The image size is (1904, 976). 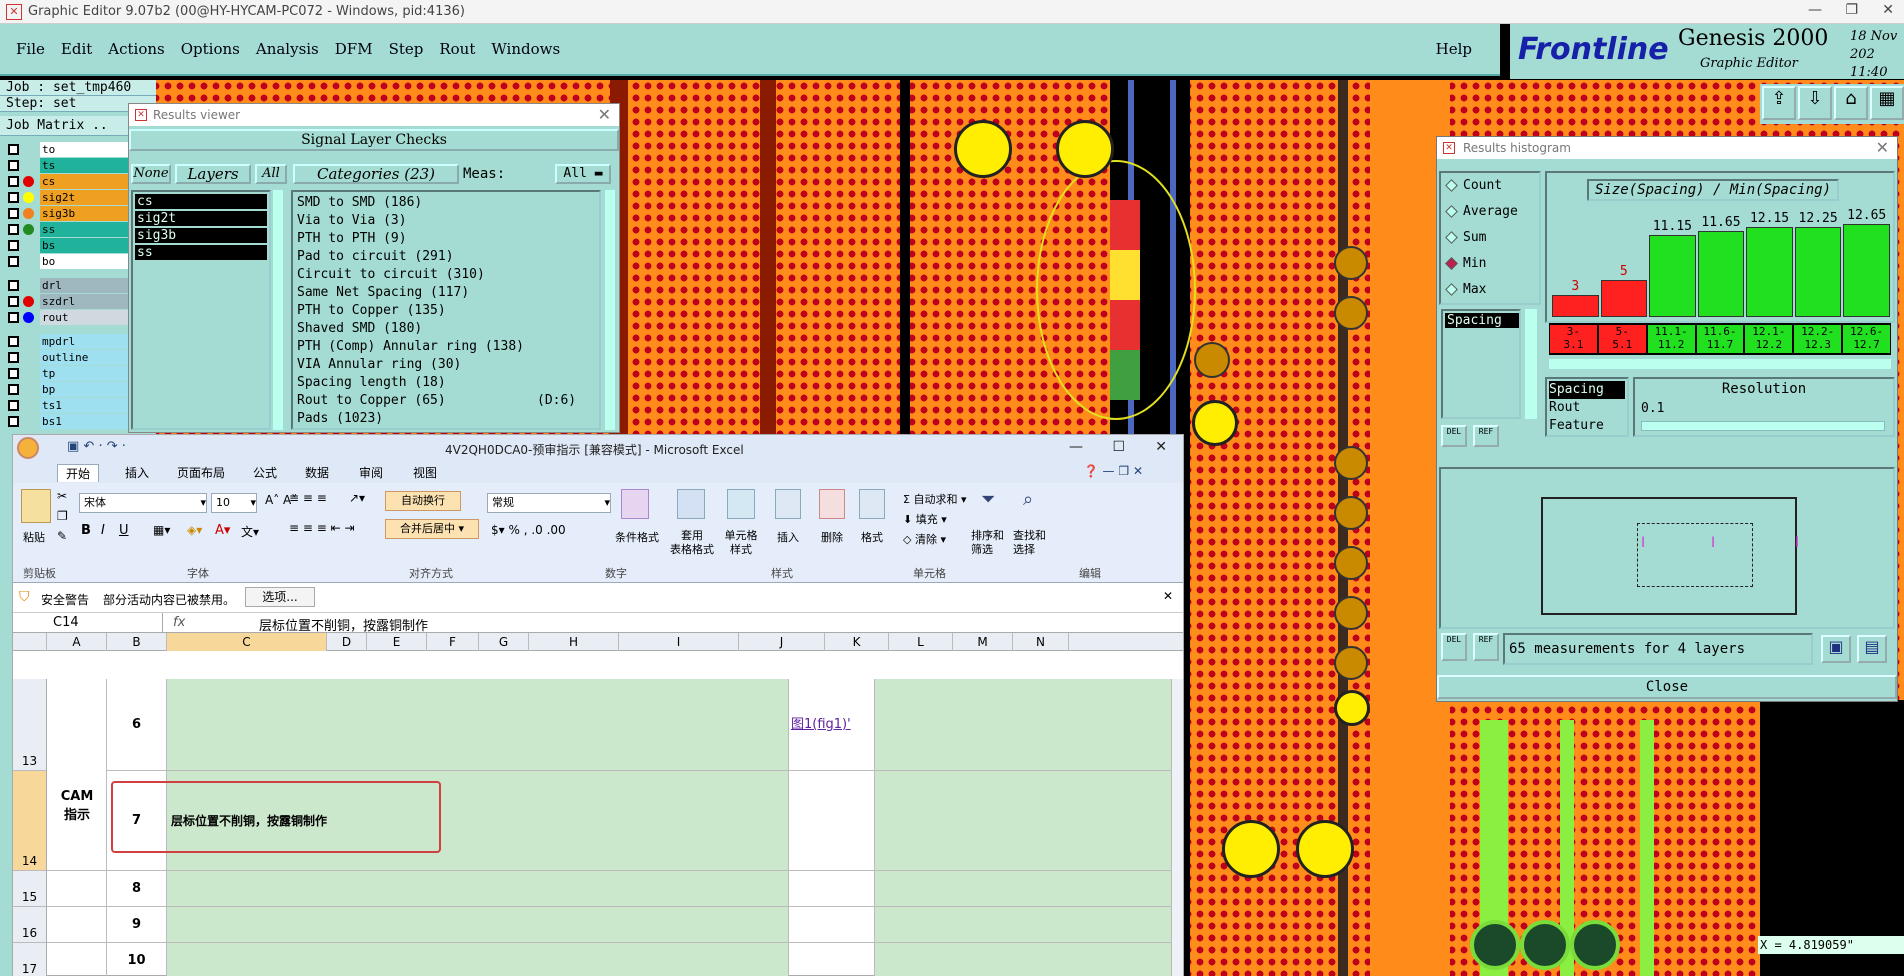 What do you see at coordinates (457, 49) in the screenshot?
I see `menu-rout: Rout` at bounding box center [457, 49].